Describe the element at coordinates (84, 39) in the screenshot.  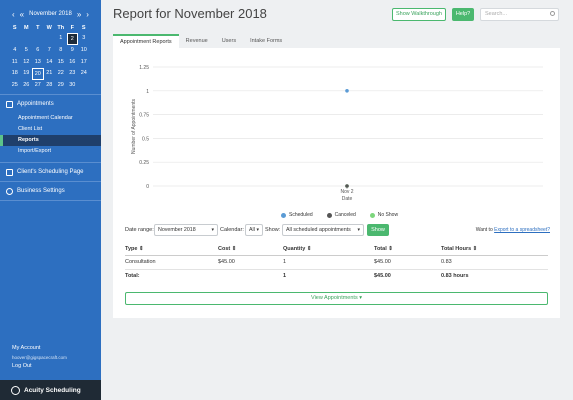
I see `calendar-day: 3` at that location.